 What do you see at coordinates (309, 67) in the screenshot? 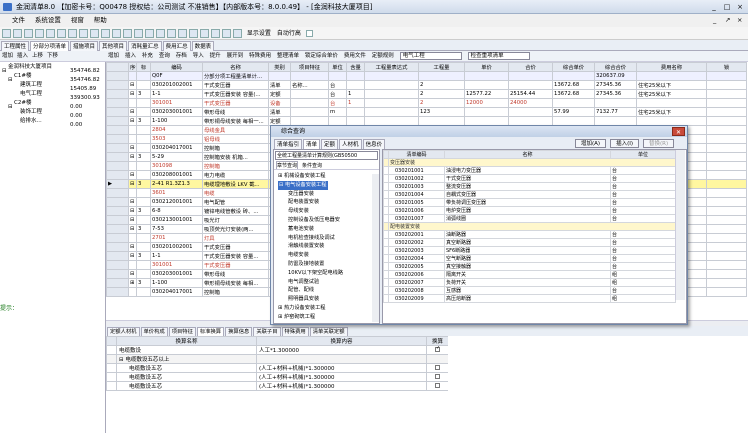
I see `grid-col-header: 项目特征` at bounding box center [309, 67].